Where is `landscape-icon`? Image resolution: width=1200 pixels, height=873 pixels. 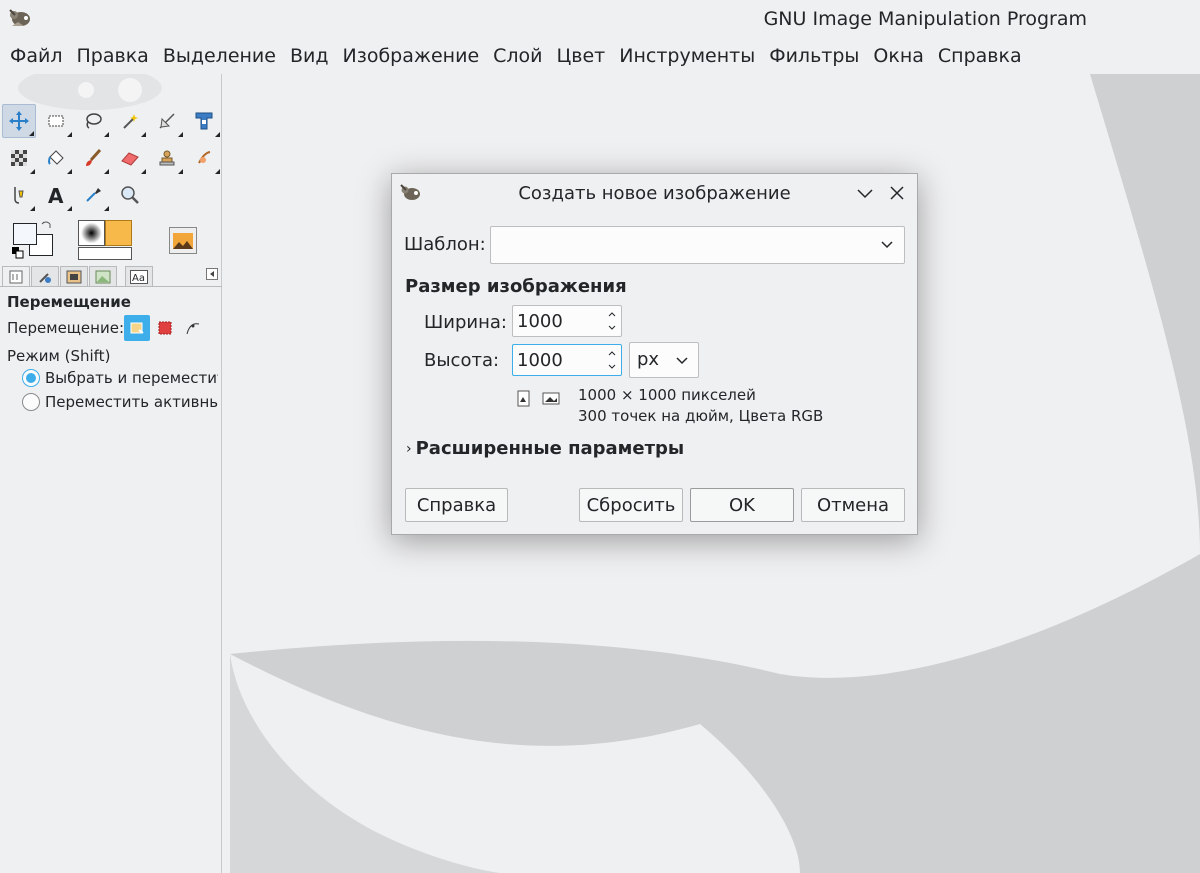 landscape-icon is located at coordinates (551, 399).